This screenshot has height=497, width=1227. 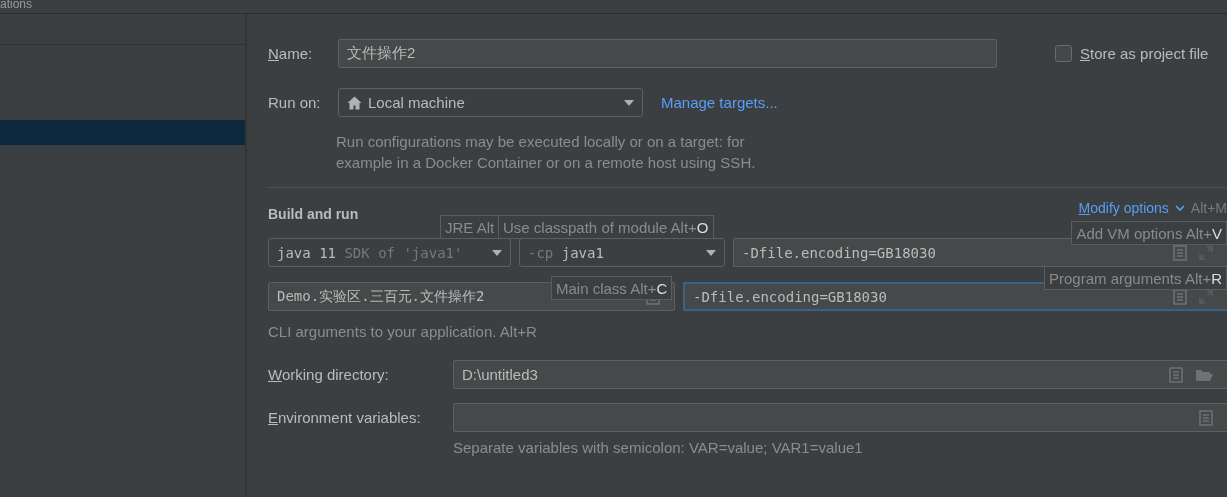 What do you see at coordinates (1135, 278) in the screenshot?
I see `shortcut-tooltip: Program arguments Alt+R` at bounding box center [1135, 278].